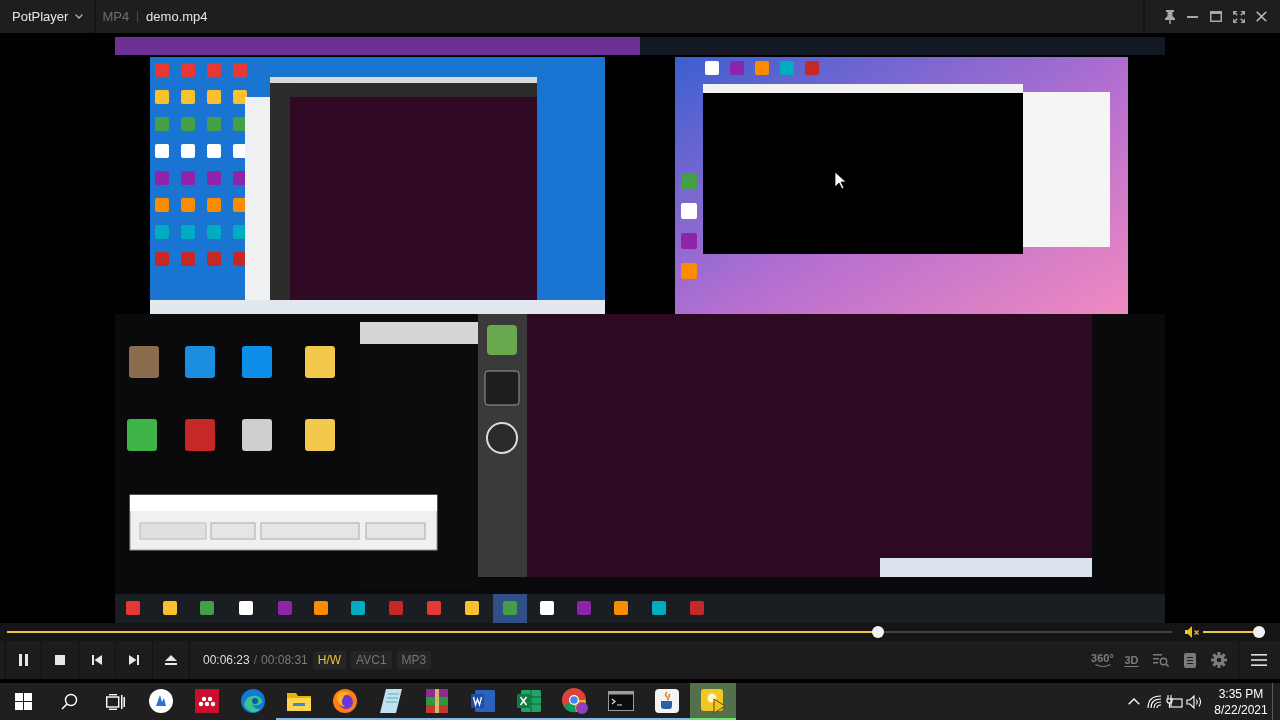 This screenshot has height=720, width=1280. What do you see at coordinates (1189, 660) in the screenshot?
I see `playlist-icon` at bounding box center [1189, 660].